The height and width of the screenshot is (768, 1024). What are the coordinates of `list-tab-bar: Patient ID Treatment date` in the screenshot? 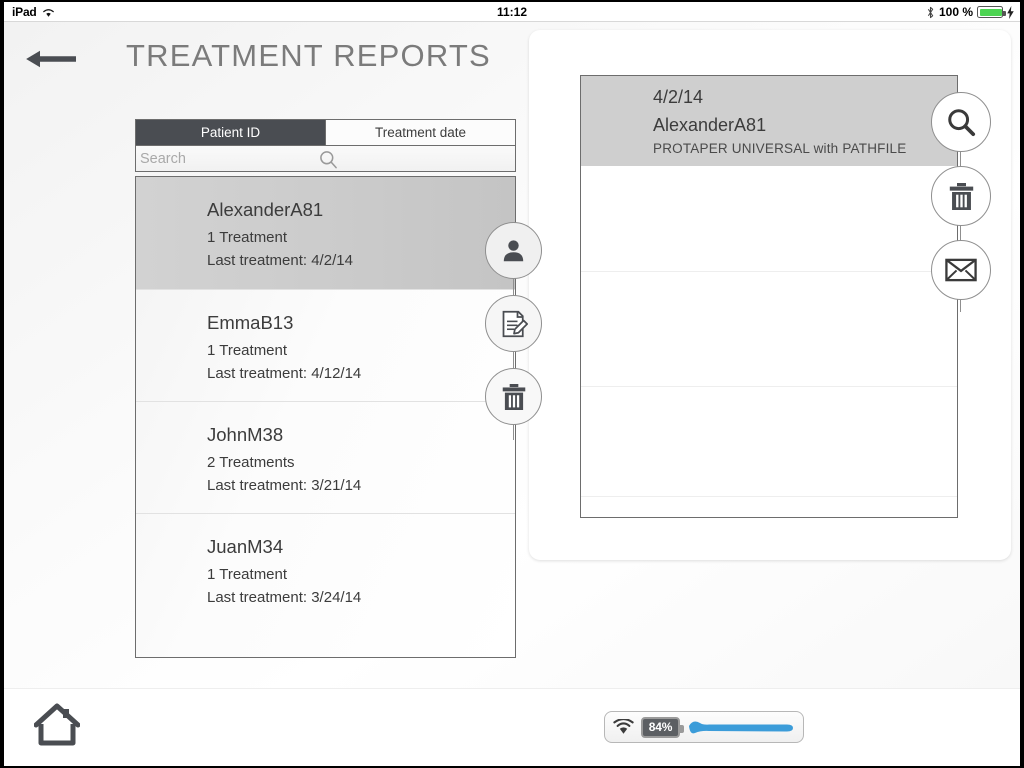 It's located at (325, 132).